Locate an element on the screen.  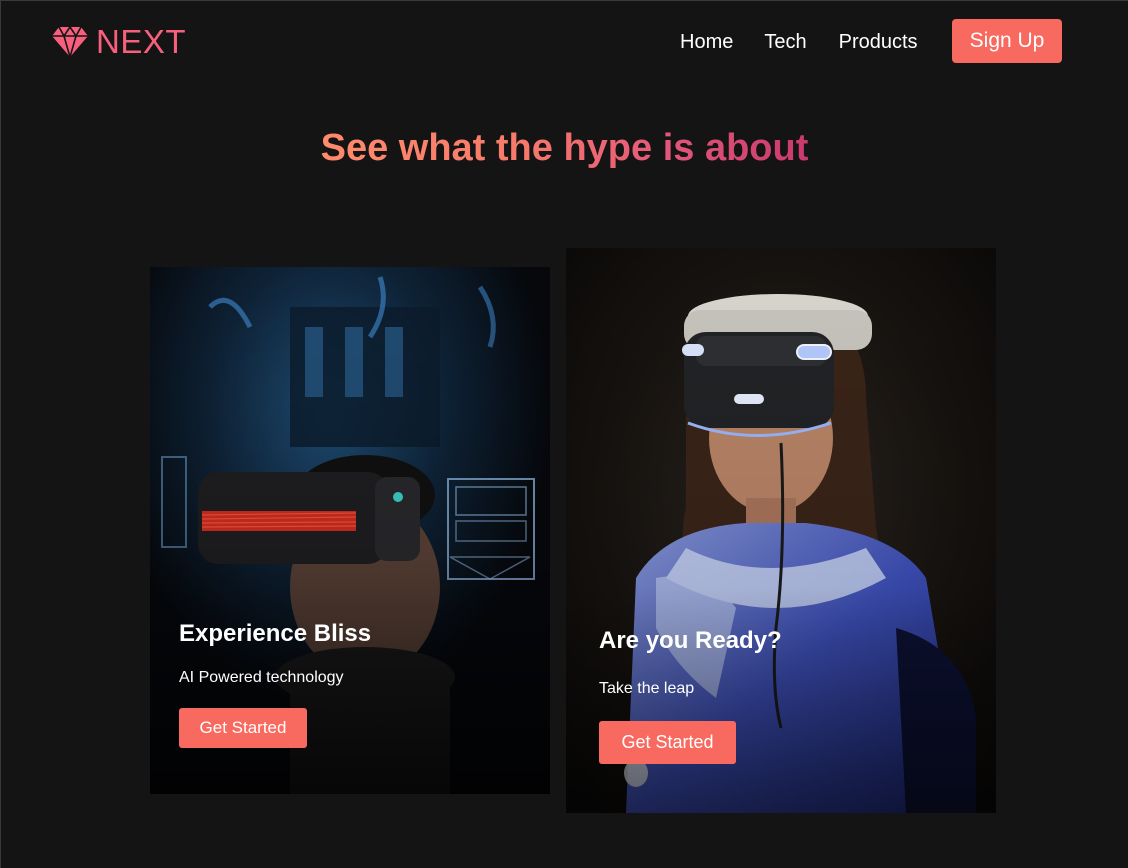
hero-headline: See what the hype is about is located at coordinates (564, 148).